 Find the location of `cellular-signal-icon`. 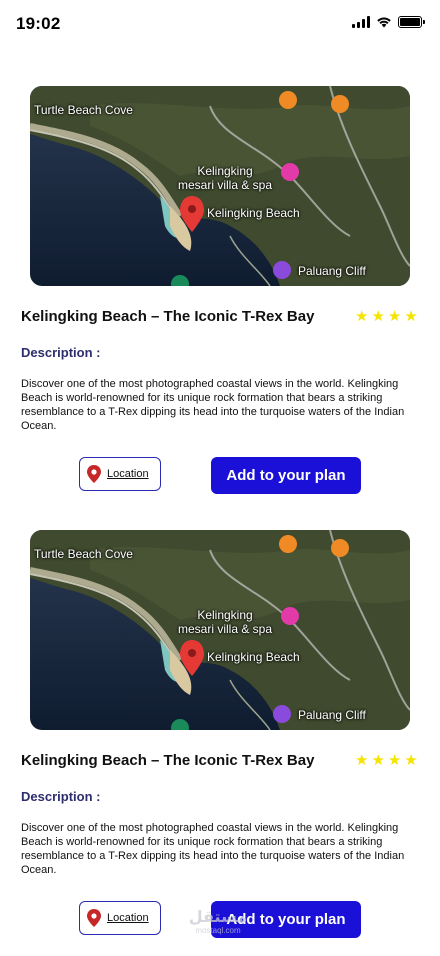

cellular-signal-icon is located at coordinates (361, 22).